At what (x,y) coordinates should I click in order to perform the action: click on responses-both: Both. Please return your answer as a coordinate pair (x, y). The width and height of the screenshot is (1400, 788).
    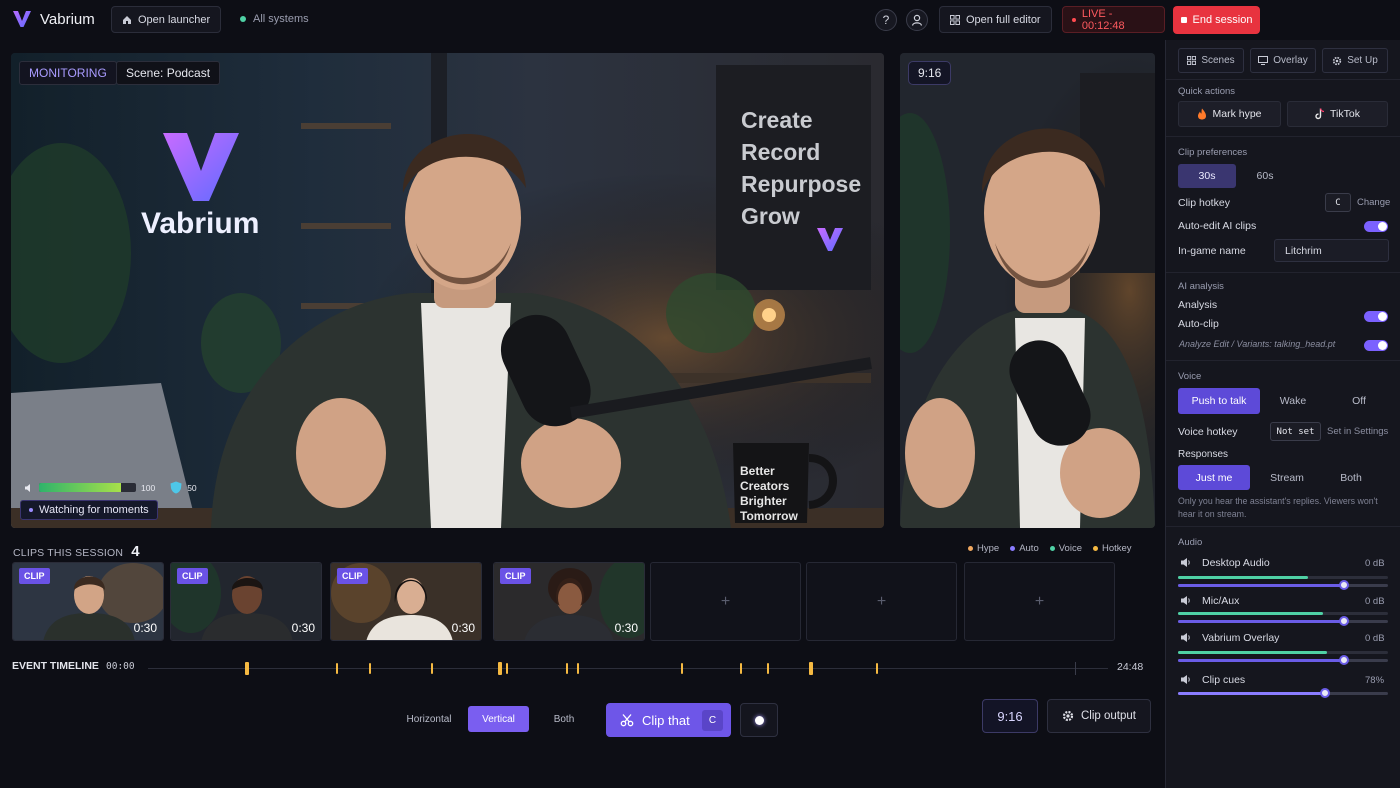
    Looking at the image, I should click on (1351, 477).